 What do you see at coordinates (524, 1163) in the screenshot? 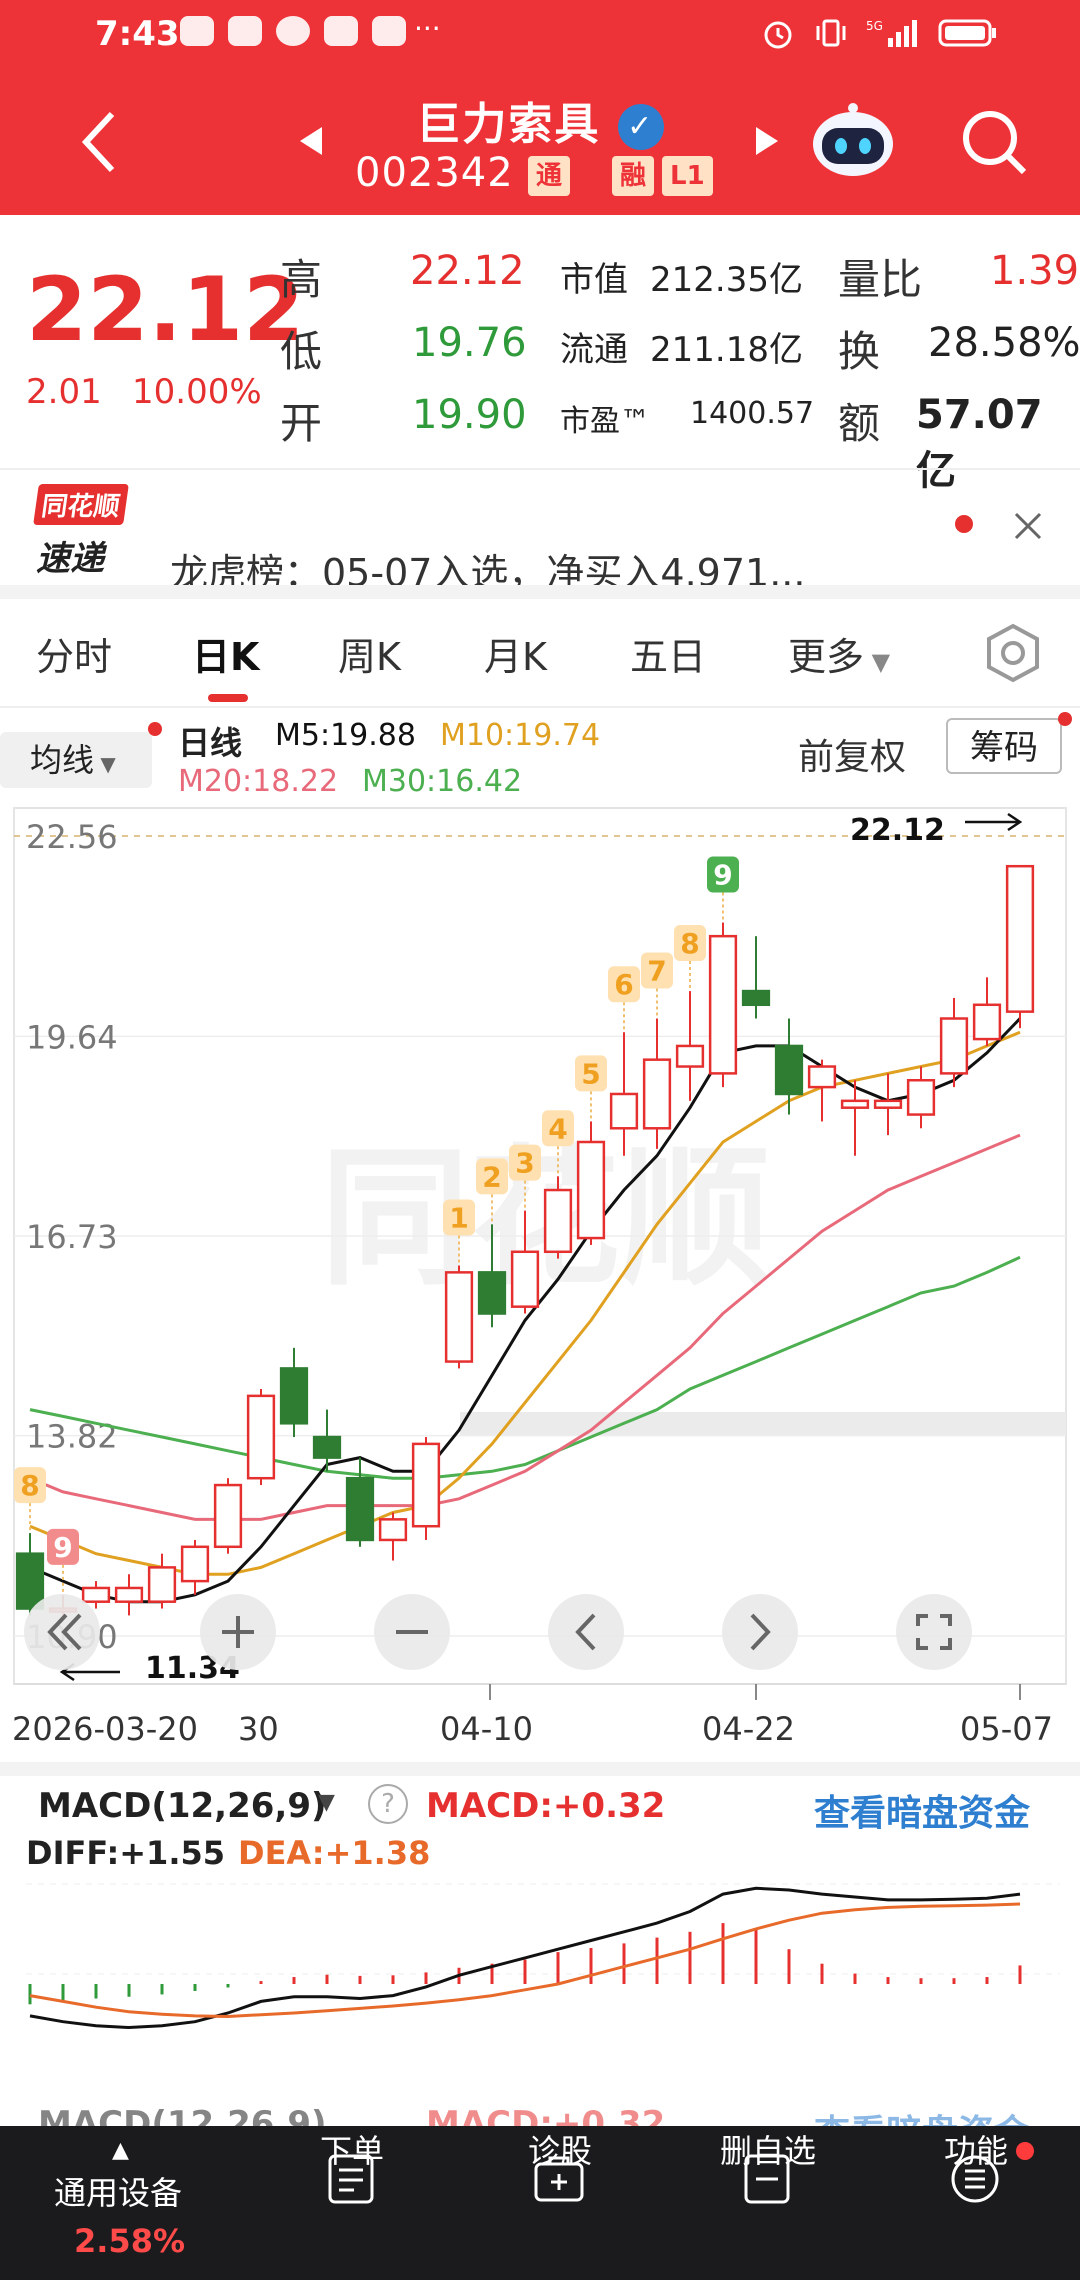
I see `sequence-marker-label: 3` at bounding box center [524, 1163].